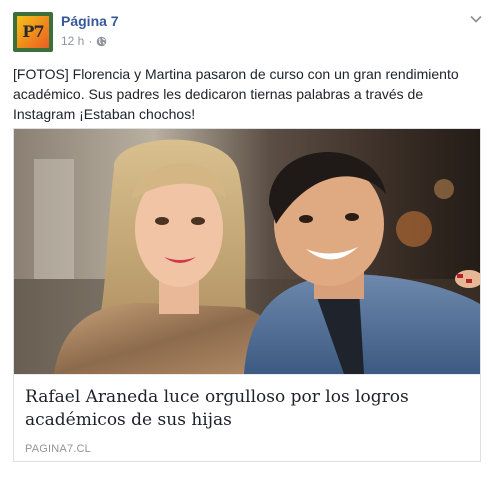  Describe the element at coordinates (101, 41) in the screenshot. I see `globe-icon` at that location.